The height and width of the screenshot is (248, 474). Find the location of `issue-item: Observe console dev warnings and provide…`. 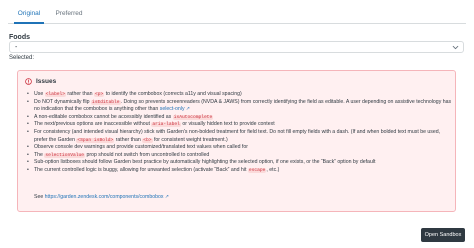

issue-item: Observe console dev warnings and provide… is located at coordinates (240, 148).